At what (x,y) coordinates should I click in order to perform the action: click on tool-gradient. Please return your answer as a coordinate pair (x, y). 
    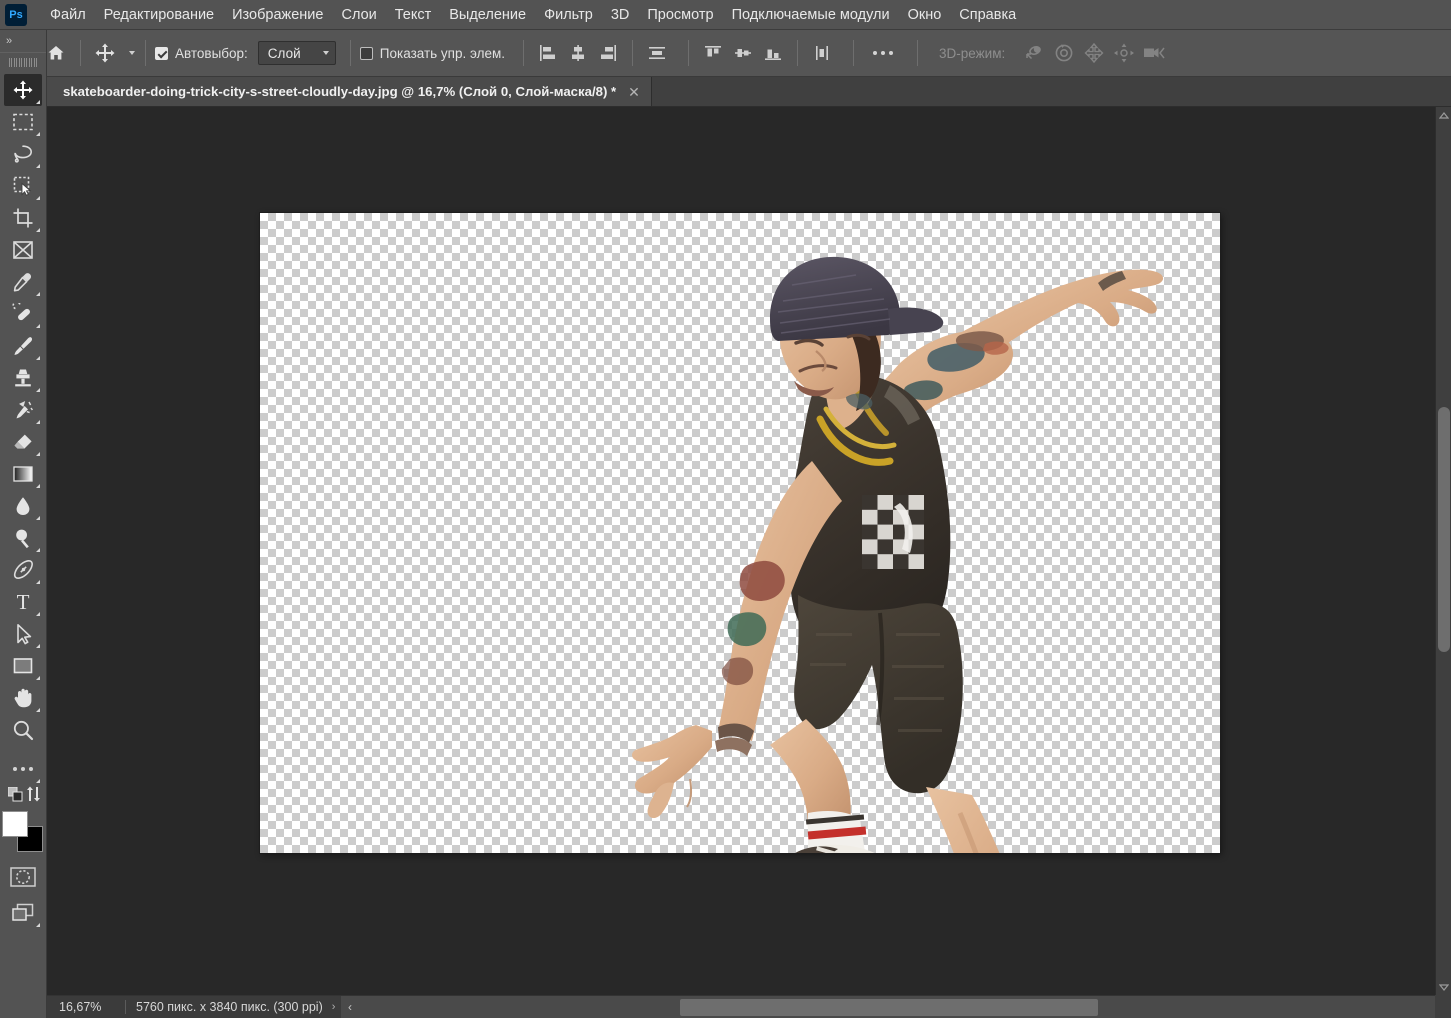
    Looking at the image, I should click on (23, 474).